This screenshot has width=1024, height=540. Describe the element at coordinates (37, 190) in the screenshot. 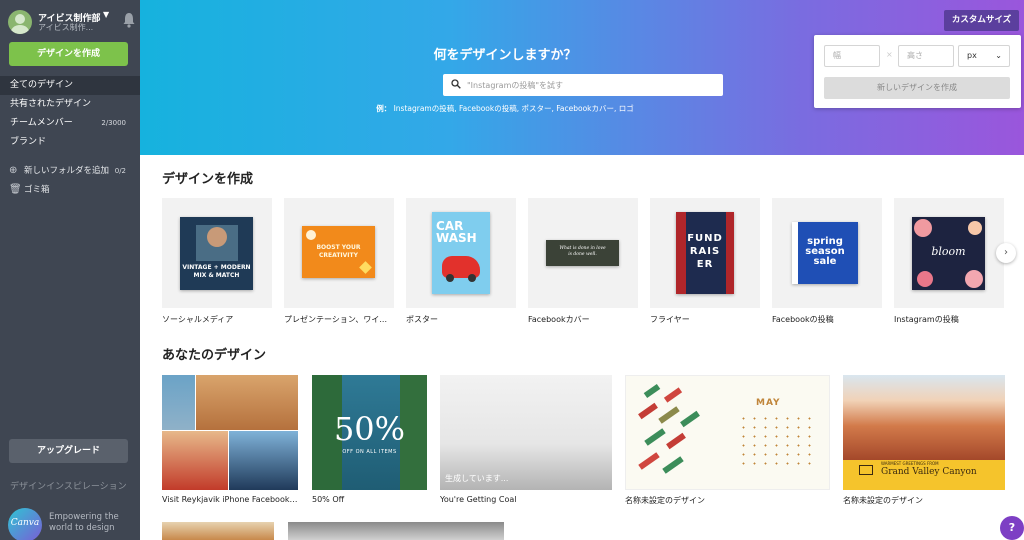

I see `trash-label: ゴミ箱` at that location.